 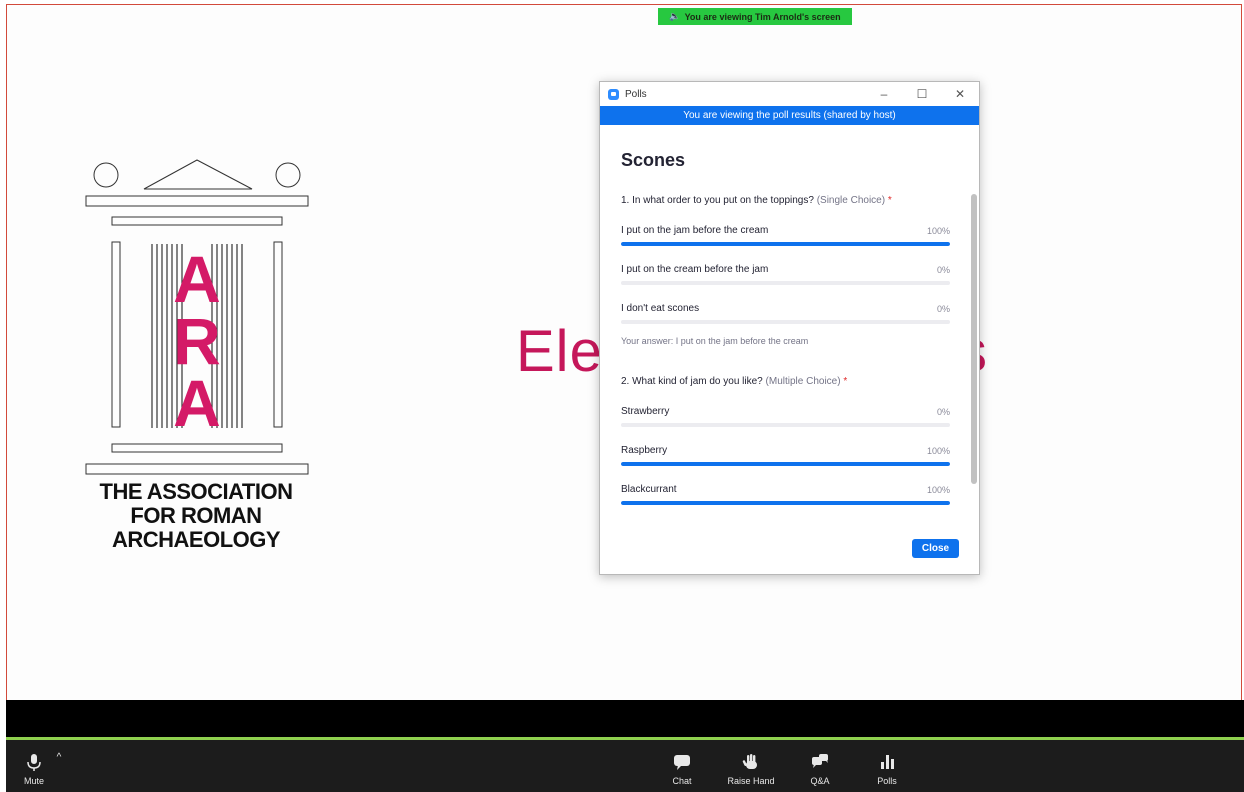 I want to click on qa-label: Q&A, so click(x=820, y=781).